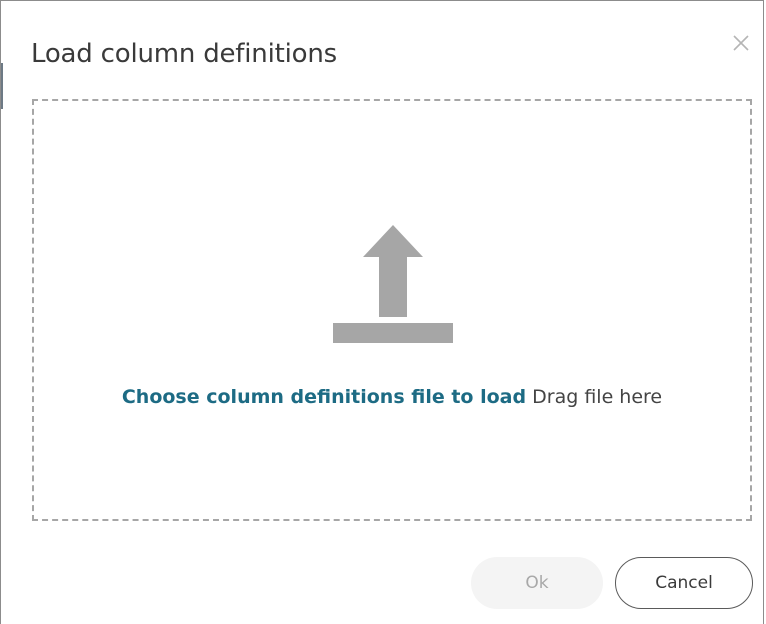 Image resolution: width=766 pixels, height=624 pixels. I want to click on close-icon, so click(741, 43).